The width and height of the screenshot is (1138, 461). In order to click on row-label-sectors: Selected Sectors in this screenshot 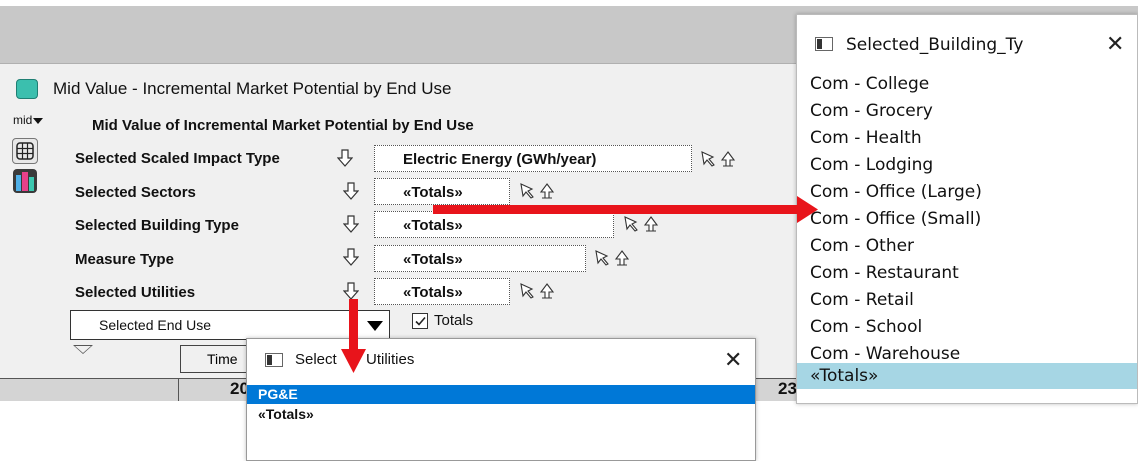, I will do `click(135, 192)`.